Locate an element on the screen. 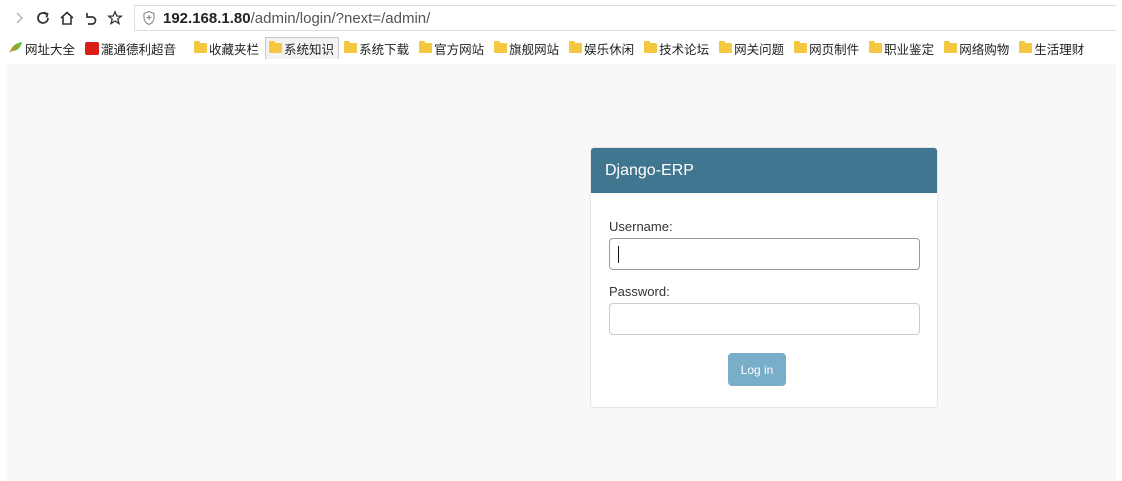 Image resolution: width=1122 pixels, height=481 pixels. bookmark-folder: 网关问题 is located at coordinates (752, 48).